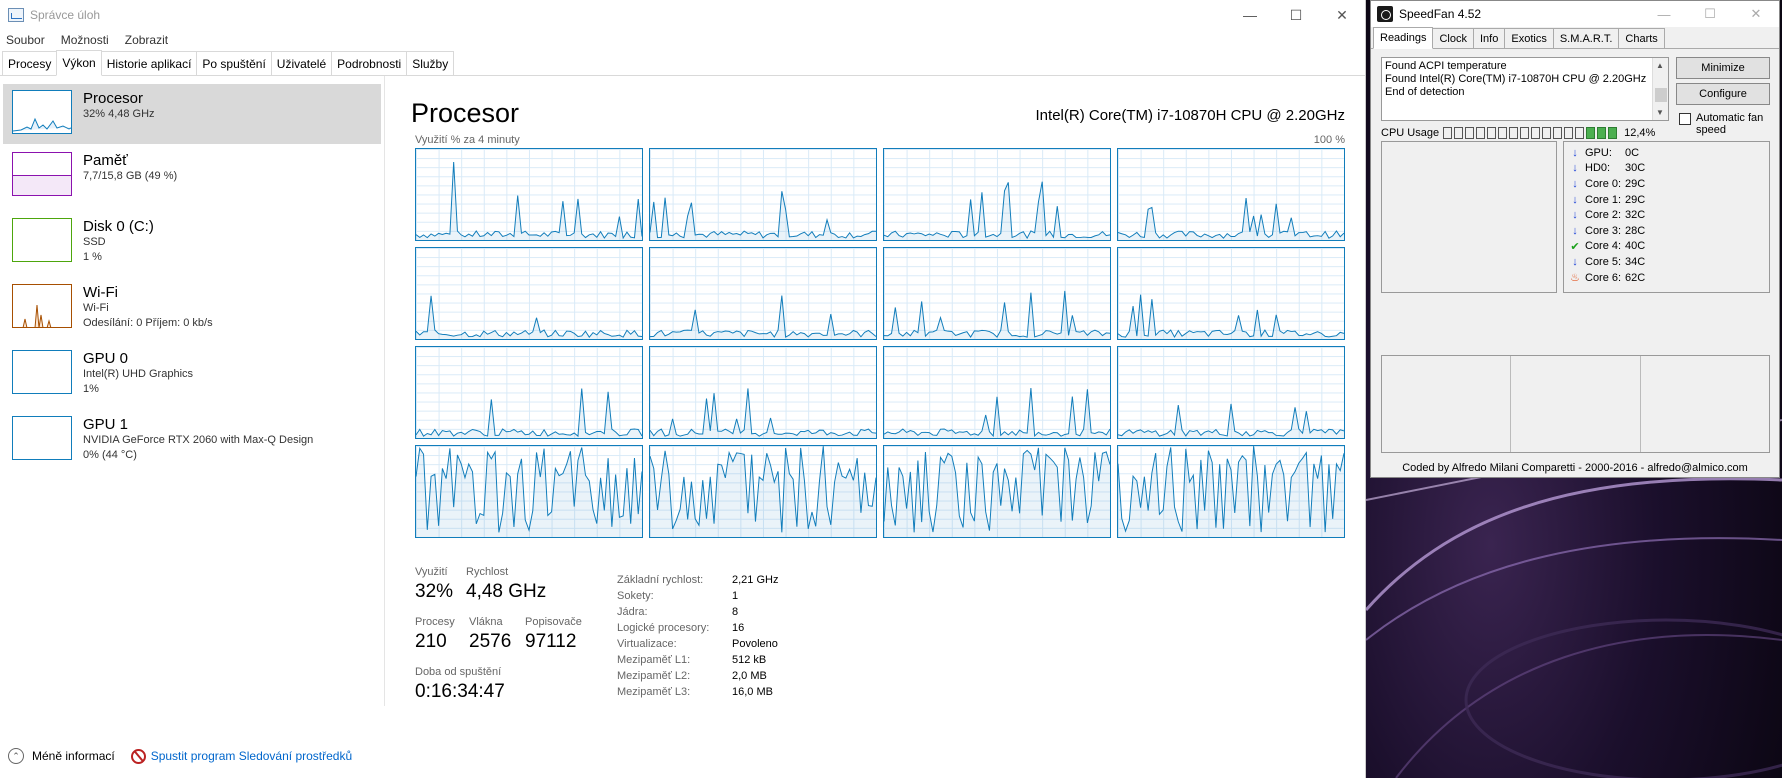 This screenshot has width=1782, height=778. I want to click on spec-label: Mezipaměť L3:, so click(654, 692).